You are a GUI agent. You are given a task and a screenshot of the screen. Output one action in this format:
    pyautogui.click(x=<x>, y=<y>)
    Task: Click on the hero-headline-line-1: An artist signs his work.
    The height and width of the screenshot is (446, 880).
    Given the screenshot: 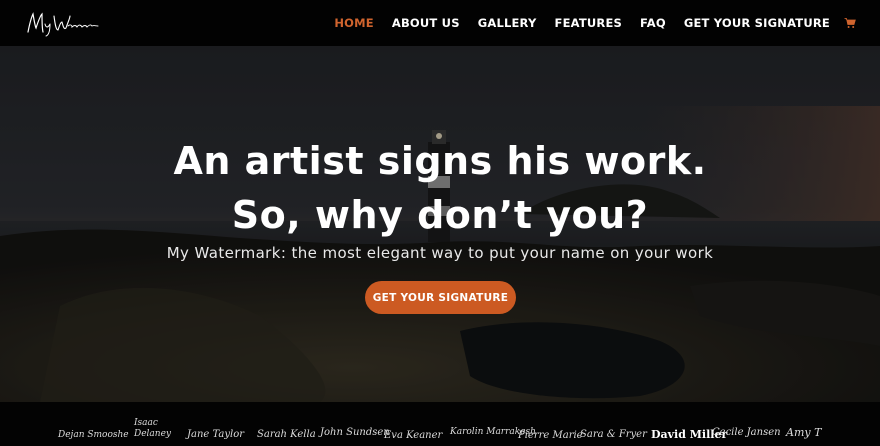 What is the action you would take?
    pyautogui.click(x=440, y=161)
    